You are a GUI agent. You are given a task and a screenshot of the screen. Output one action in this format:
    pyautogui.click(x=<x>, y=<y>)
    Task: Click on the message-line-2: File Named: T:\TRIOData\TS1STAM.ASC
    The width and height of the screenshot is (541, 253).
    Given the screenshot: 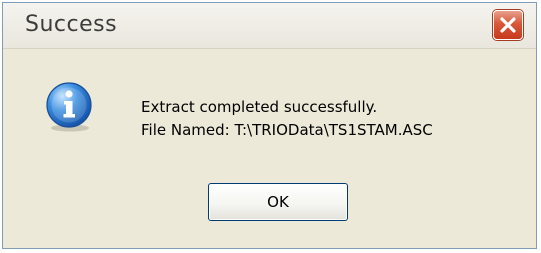 What is the action you would take?
    pyautogui.click(x=287, y=130)
    